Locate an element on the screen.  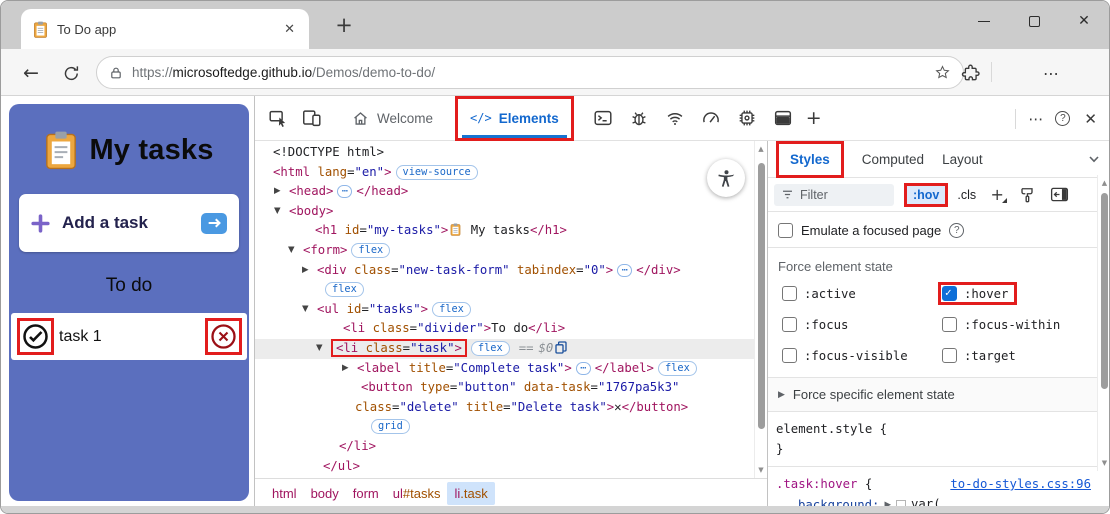
delete-task-icon is located at coordinates (223, 336).